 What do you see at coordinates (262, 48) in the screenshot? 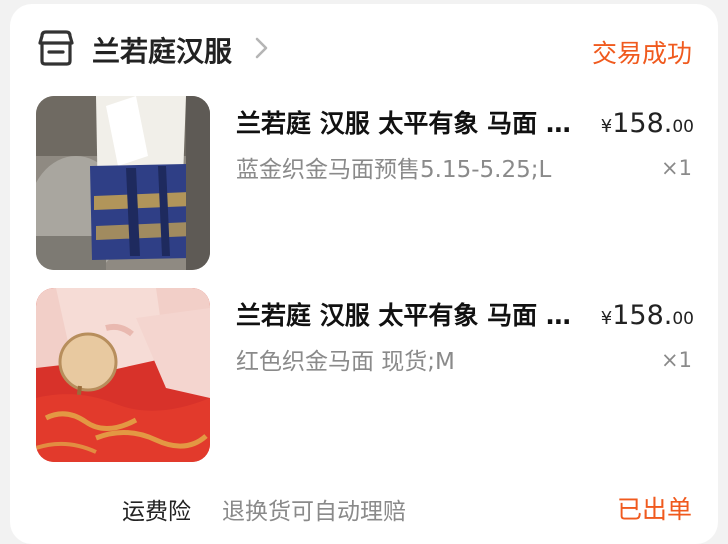
I see `chevron-right-icon` at bounding box center [262, 48].